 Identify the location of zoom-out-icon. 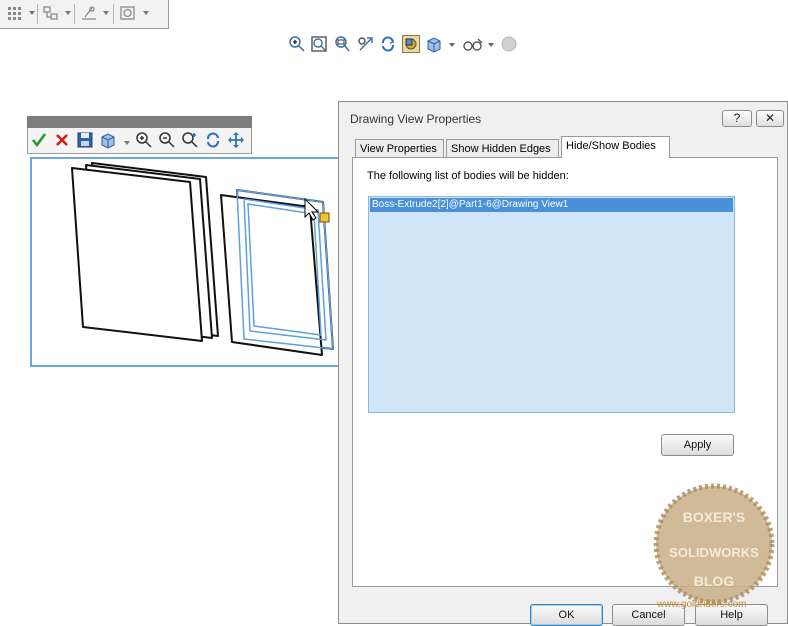
(167, 140).